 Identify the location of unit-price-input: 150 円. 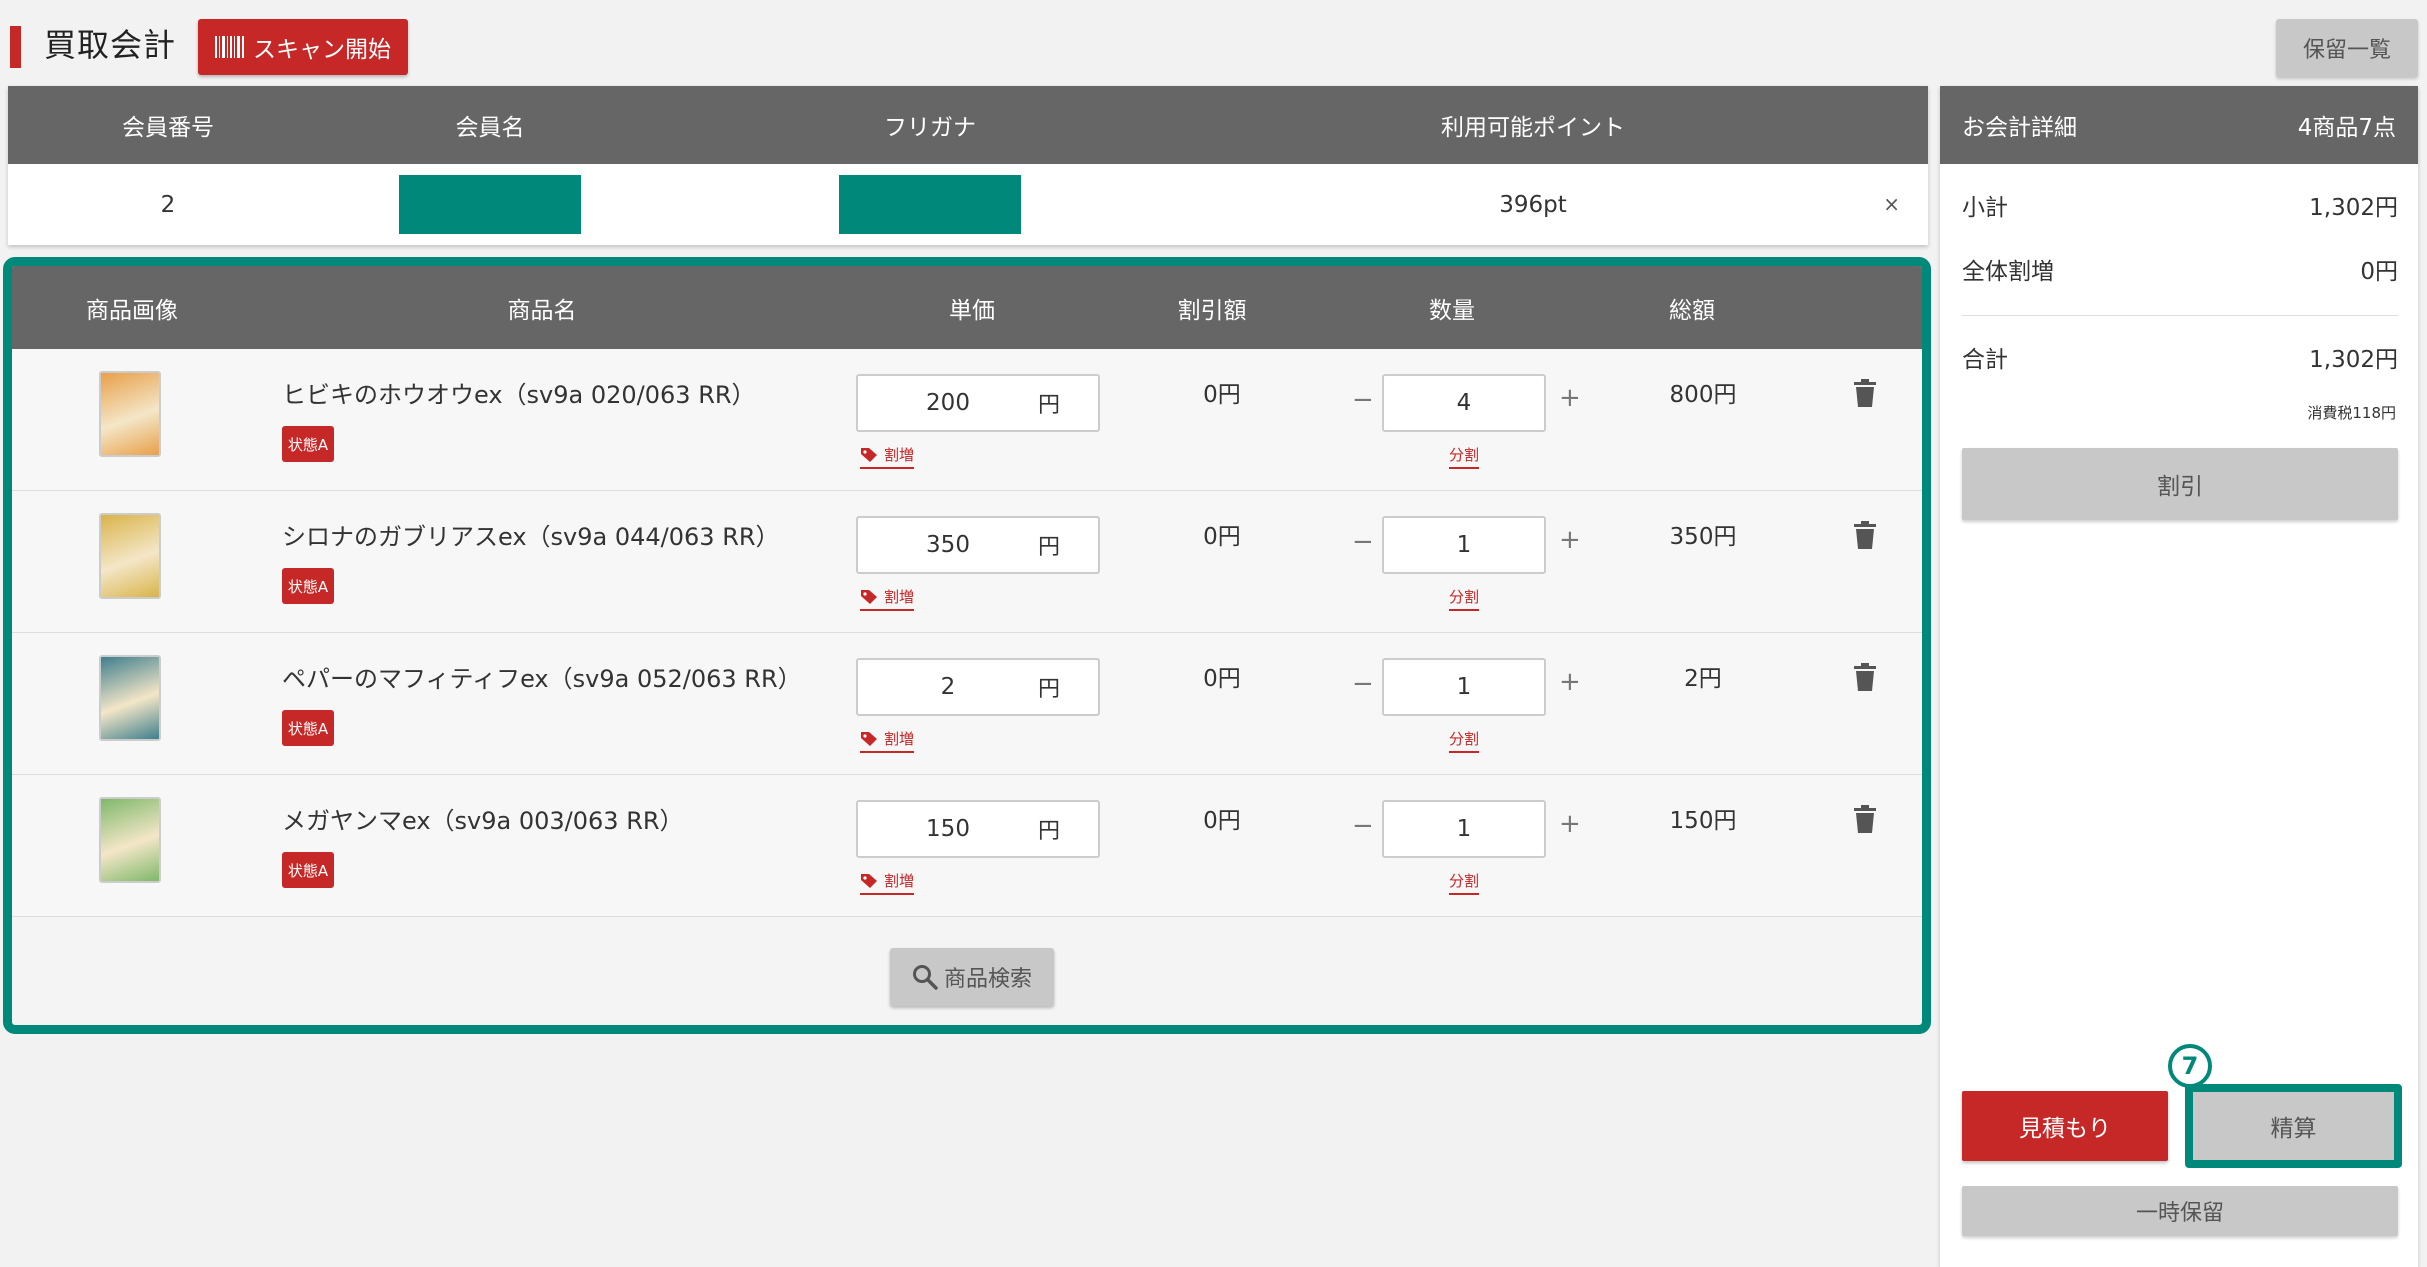
(978, 829).